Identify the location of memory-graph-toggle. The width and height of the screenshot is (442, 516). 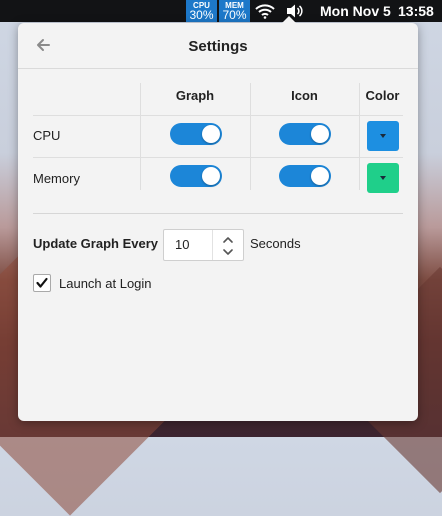
(196, 176).